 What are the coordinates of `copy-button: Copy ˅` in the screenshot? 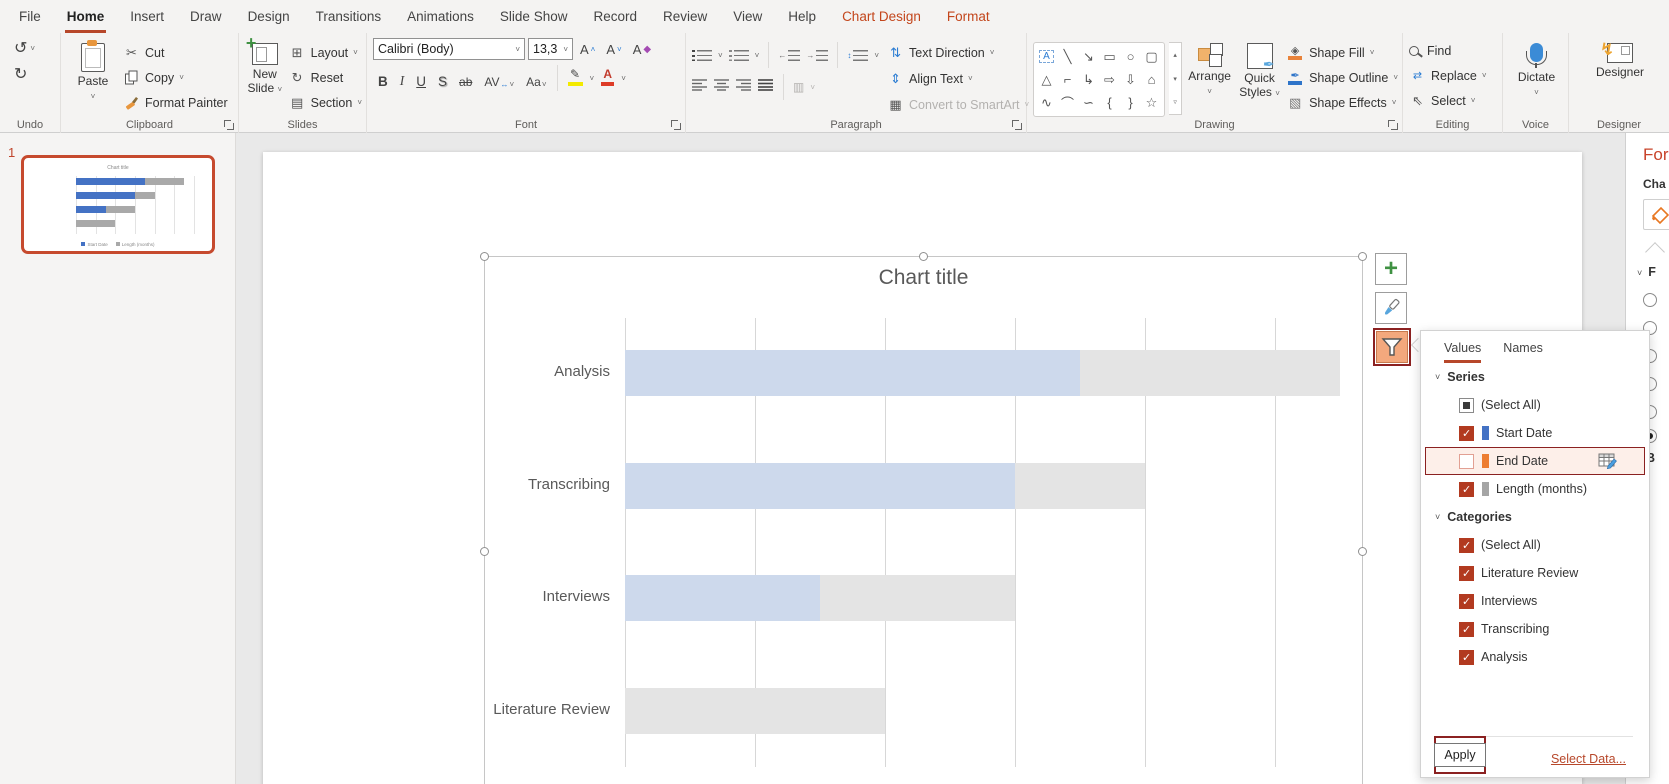 It's located at (175, 77).